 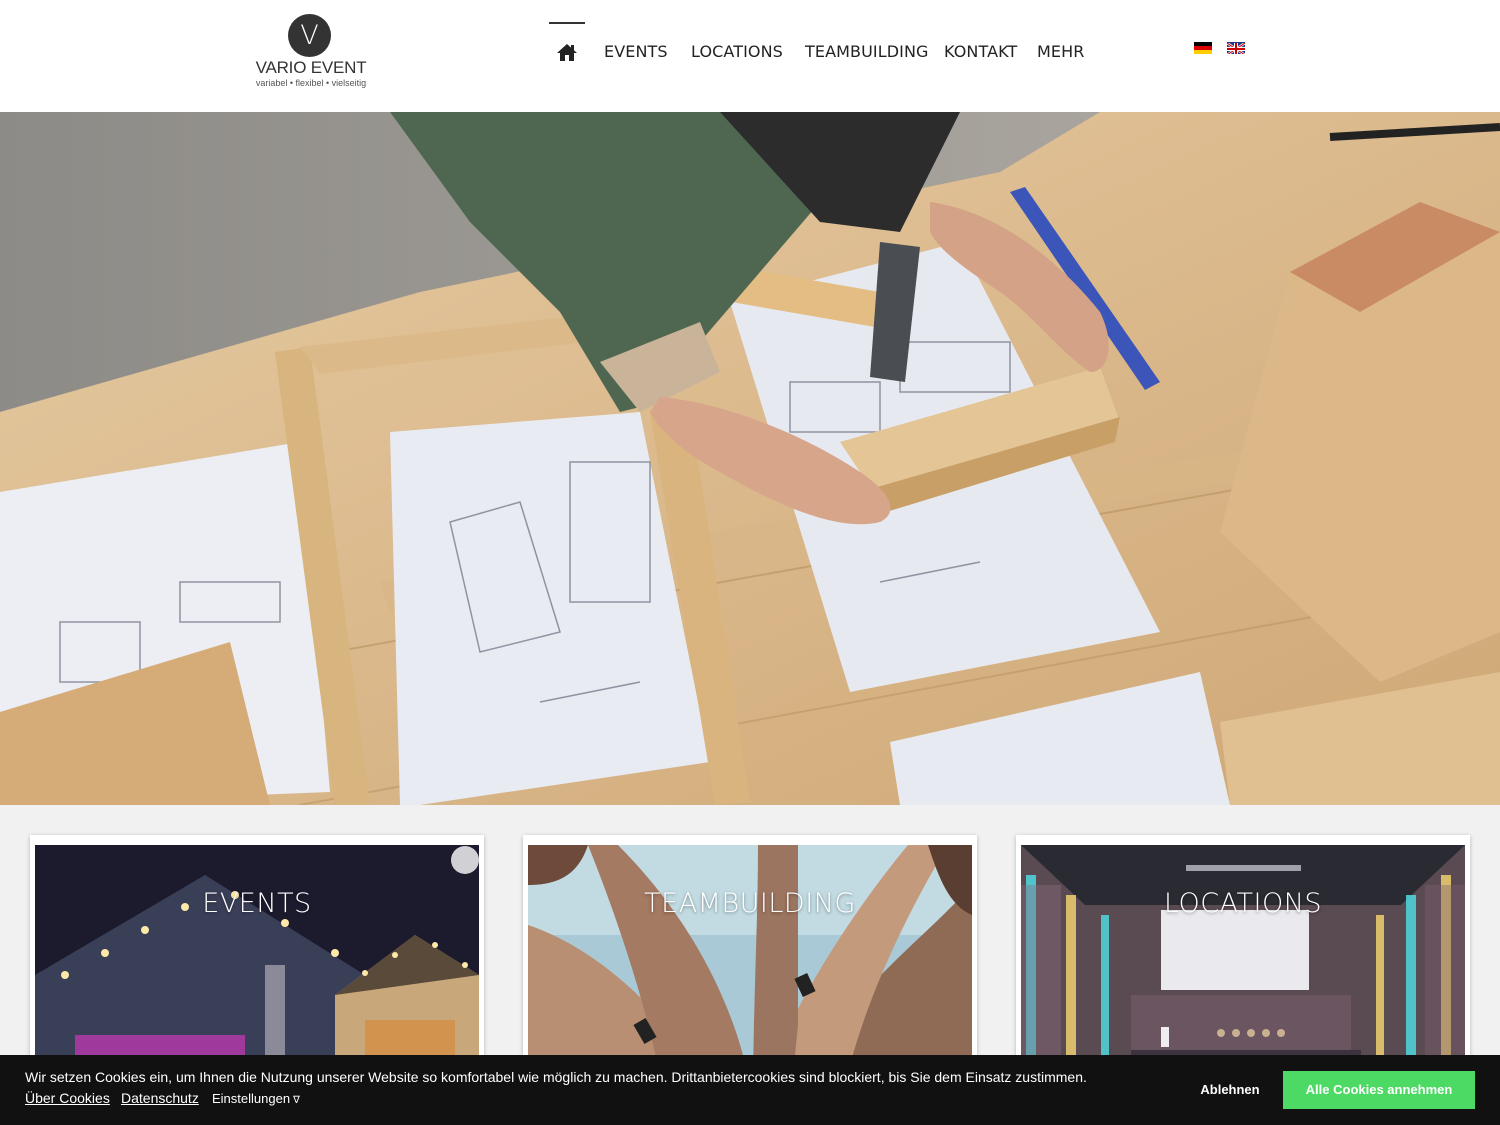 I want to click on cookie-settings-toggle: Einstellungen ∇, so click(x=256, y=1098).